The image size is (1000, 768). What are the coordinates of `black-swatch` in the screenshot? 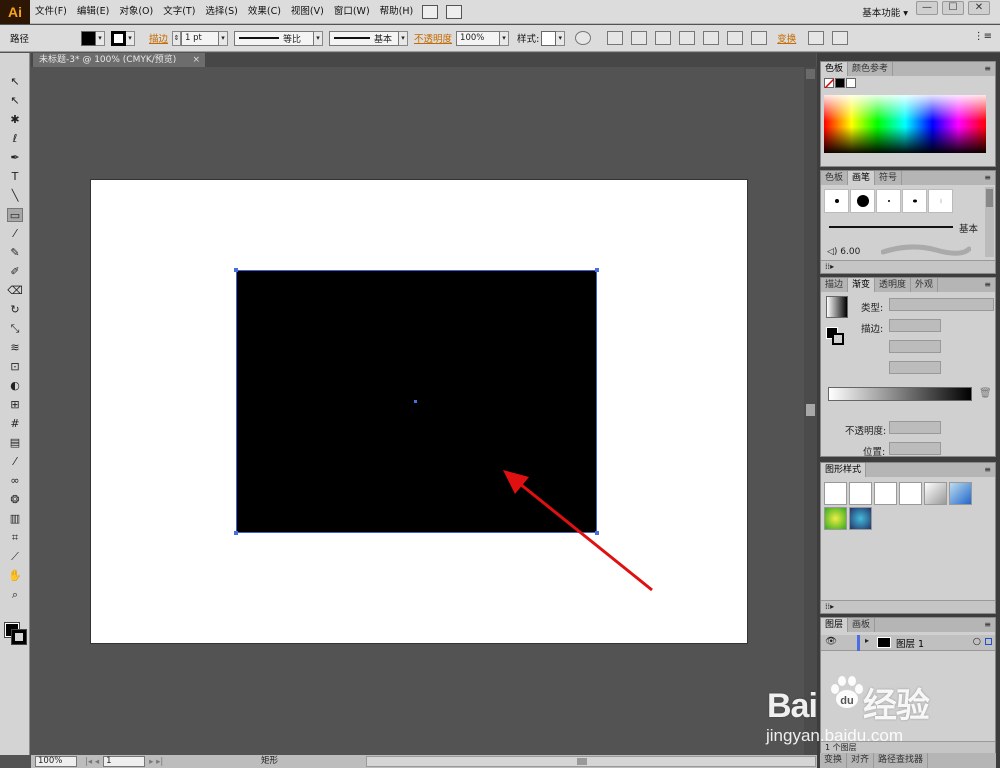 It's located at (840, 83).